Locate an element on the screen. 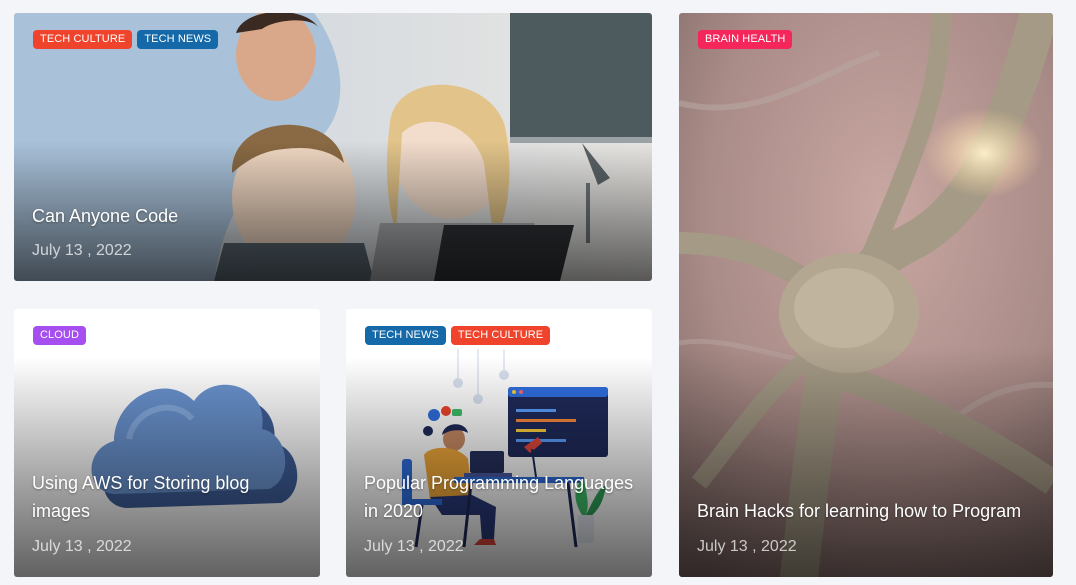  tag-badge: BRAIN HEALTH is located at coordinates (745, 39).